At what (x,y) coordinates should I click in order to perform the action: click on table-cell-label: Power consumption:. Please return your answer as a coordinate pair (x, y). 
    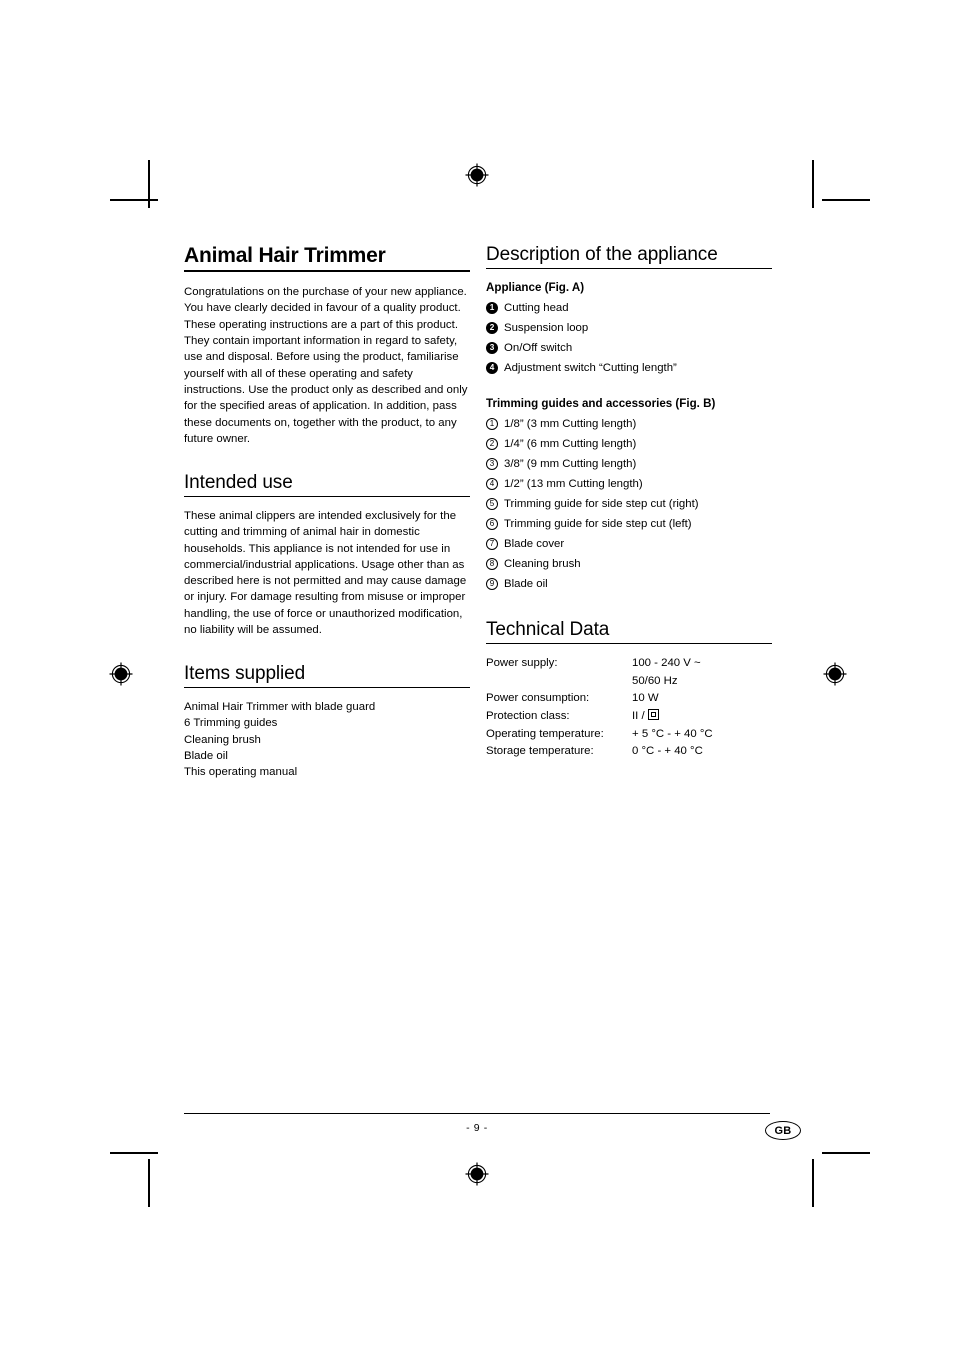
    Looking at the image, I should click on (538, 698).